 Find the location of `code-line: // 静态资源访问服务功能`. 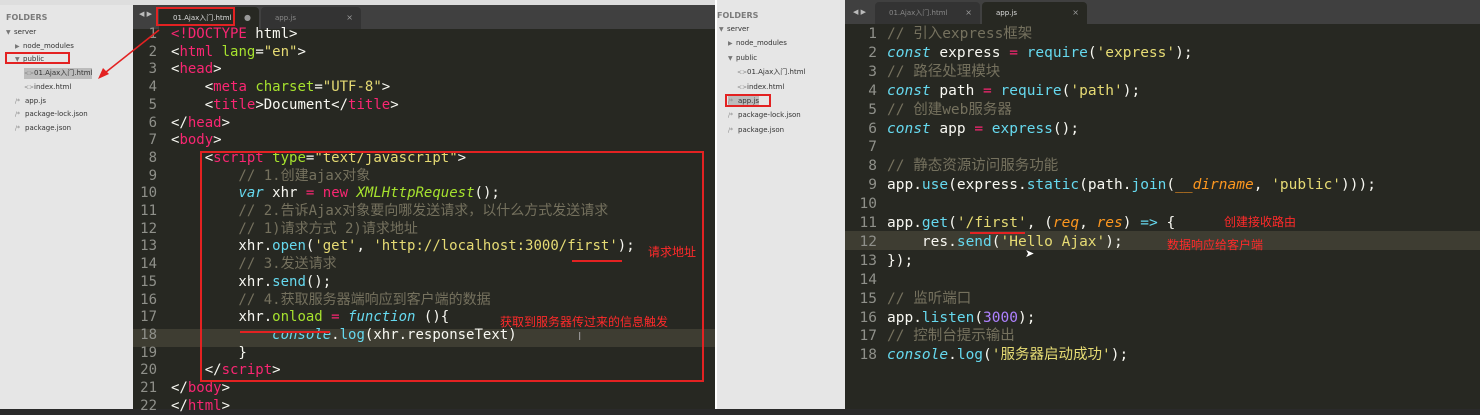

code-line: // 静态资源访问服务功能 is located at coordinates (972, 166).